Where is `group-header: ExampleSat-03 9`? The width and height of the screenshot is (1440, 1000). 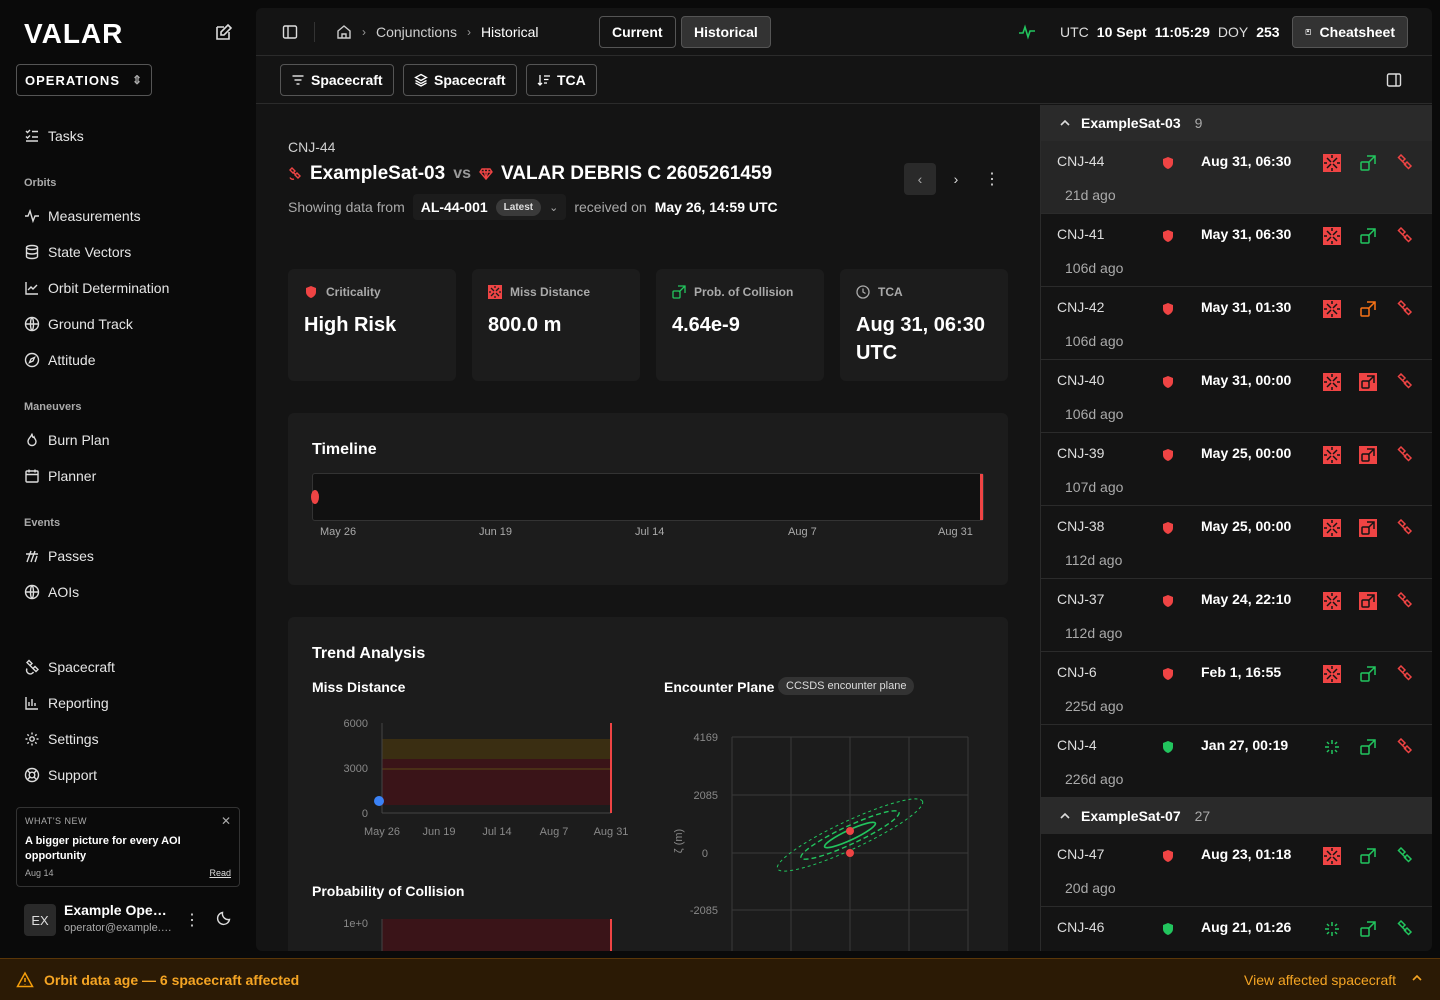 group-header: ExampleSat-03 9 is located at coordinates (1236, 123).